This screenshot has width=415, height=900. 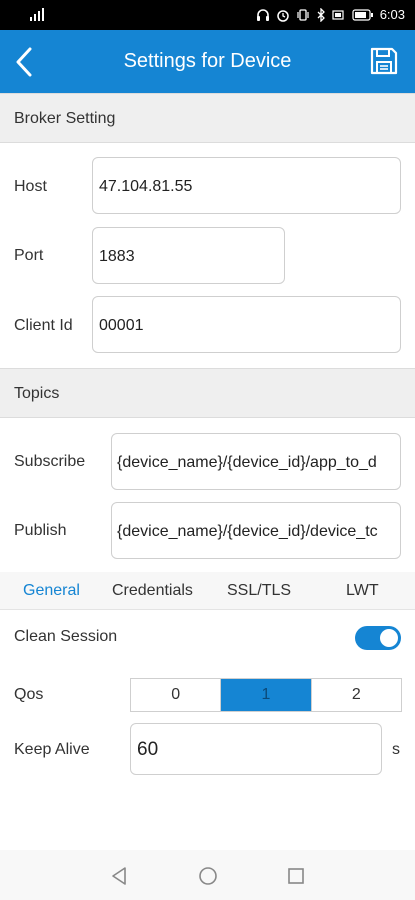 What do you see at coordinates (256, 749) in the screenshot?
I see `keep-alive-input: 60` at bounding box center [256, 749].